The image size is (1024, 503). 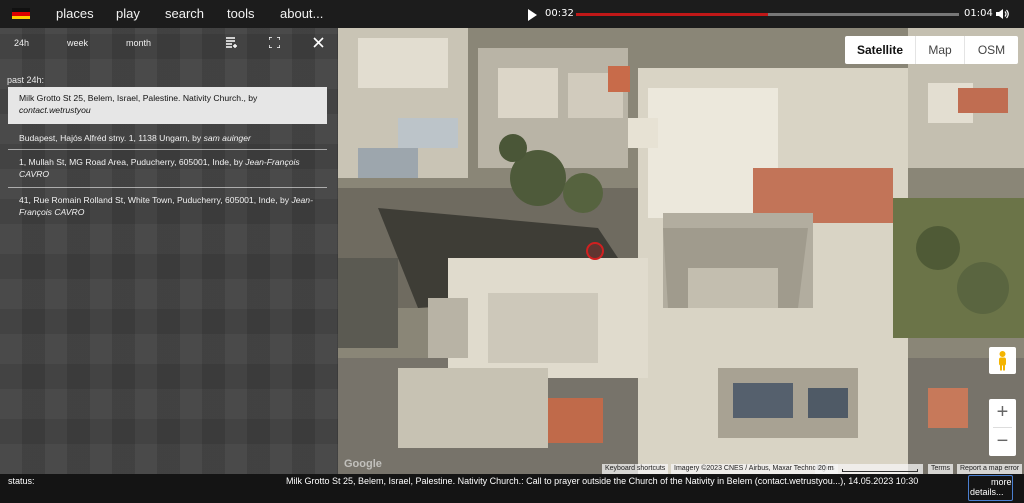 I want to click on location-marker, so click(x=595, y=251).